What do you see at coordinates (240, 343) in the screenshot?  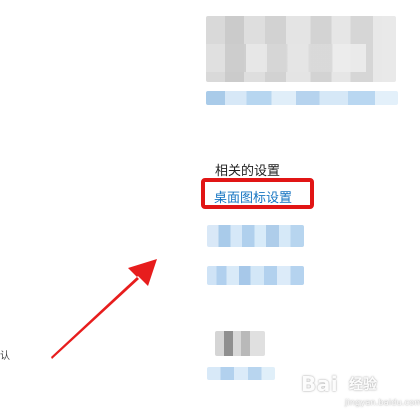 I see `pixelated-small-heading` at bounding box center [240, 343].